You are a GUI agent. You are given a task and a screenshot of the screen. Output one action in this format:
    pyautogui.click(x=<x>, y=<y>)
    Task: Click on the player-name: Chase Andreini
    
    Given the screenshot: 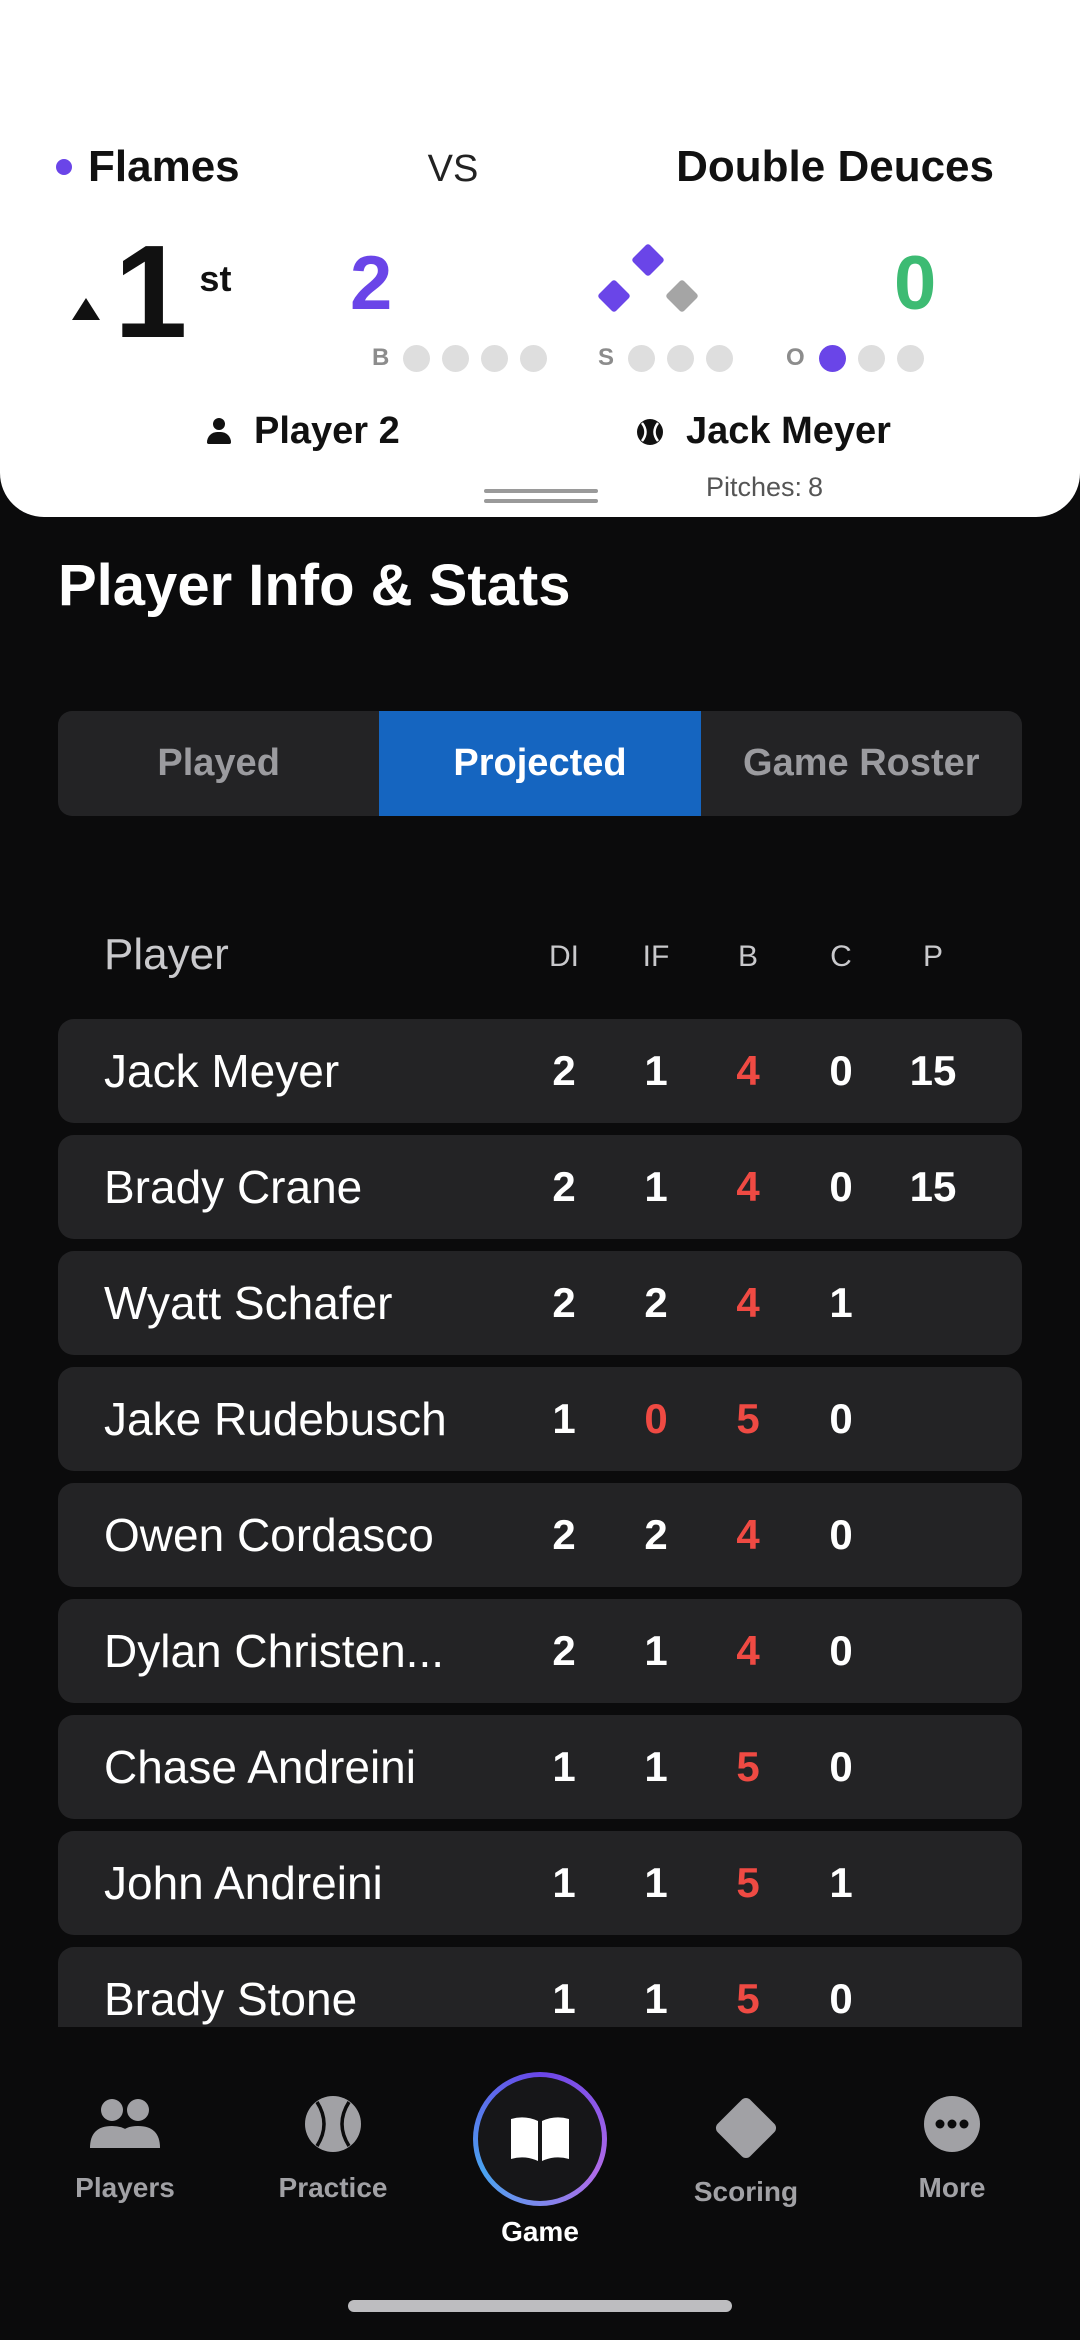 What is the action you would take?
    pyautogui.click(x=260, y=1767)
    